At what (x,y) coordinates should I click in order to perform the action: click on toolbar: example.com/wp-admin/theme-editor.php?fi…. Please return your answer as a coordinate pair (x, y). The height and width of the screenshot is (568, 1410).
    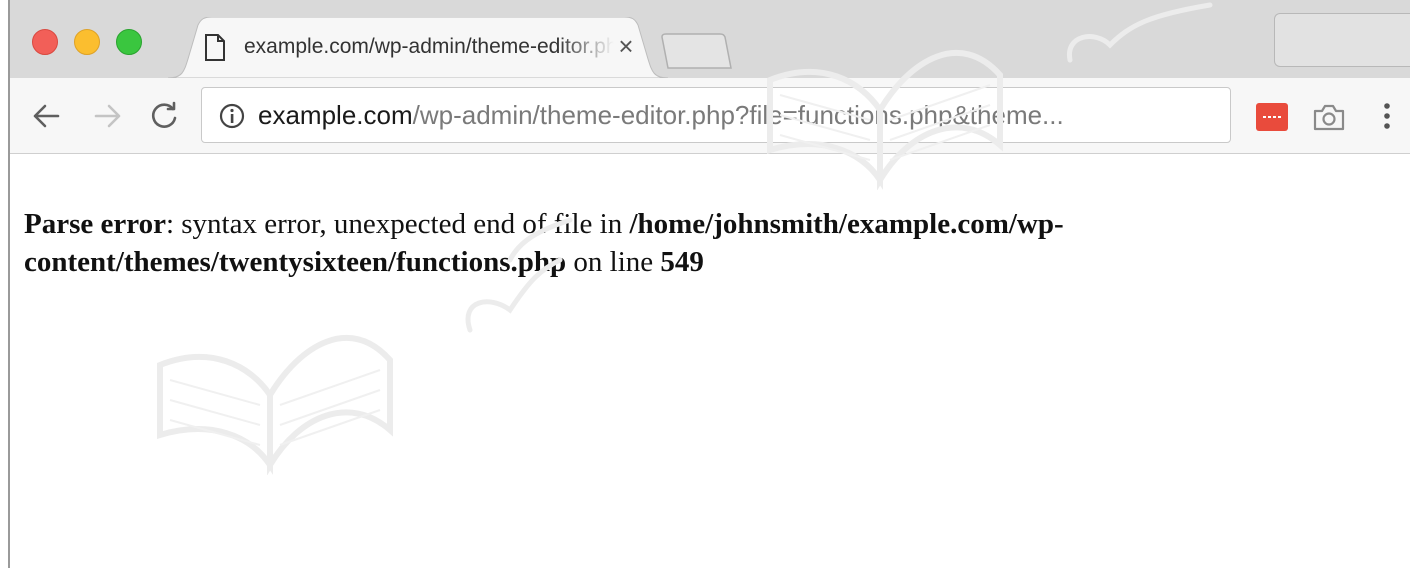
    Looking at the image, I should click on (710, 116).